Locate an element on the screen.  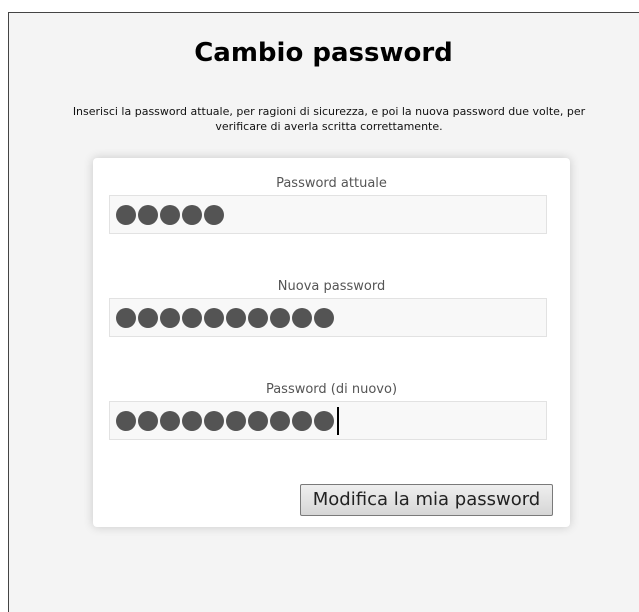
confirm-password-label: Password (di nuovo) is located at coordinates (331, 389).